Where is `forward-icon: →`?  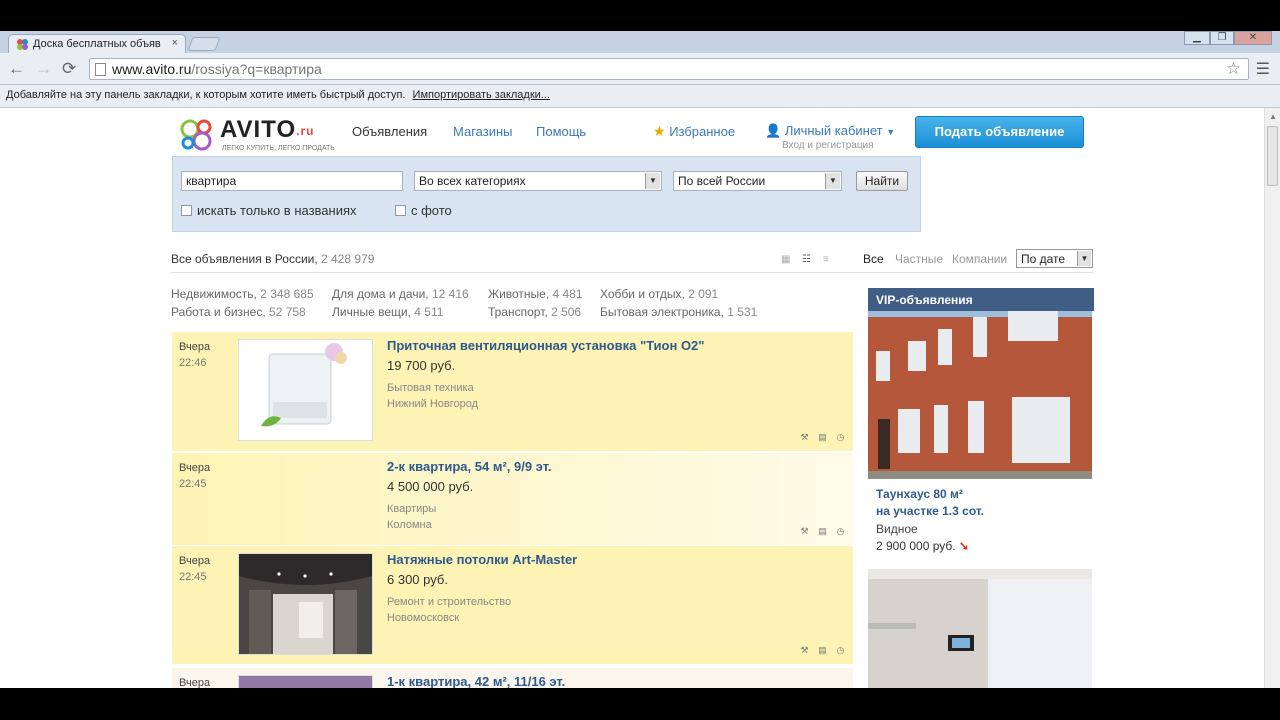 forward-icon: → is located at coordinates (43, 68).